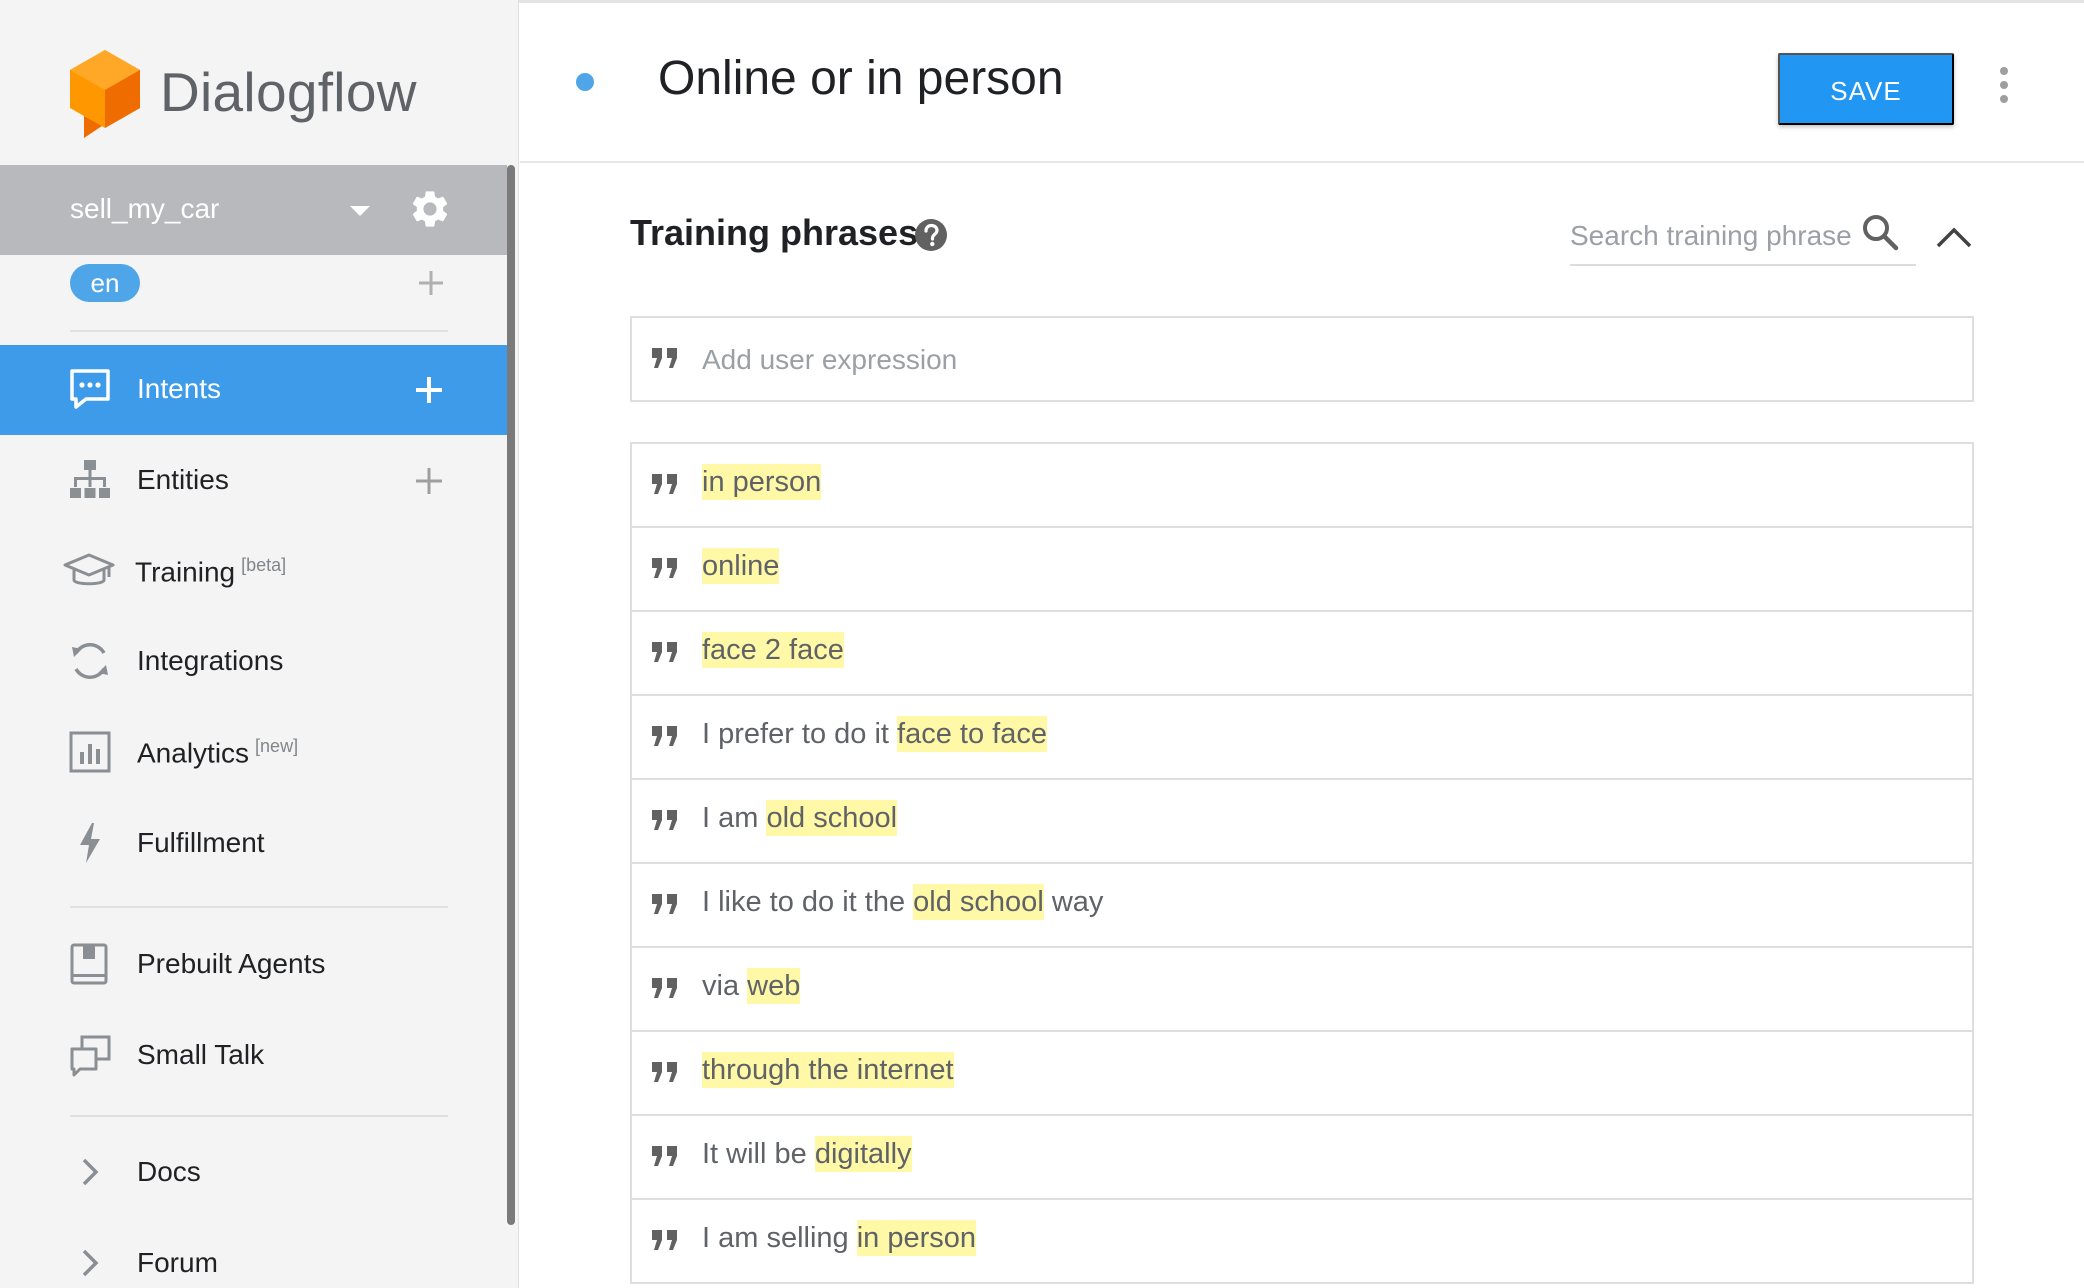 The width and height of the screenshot is (2084, 1288). I want to click on book-icon, so click(89, 964).